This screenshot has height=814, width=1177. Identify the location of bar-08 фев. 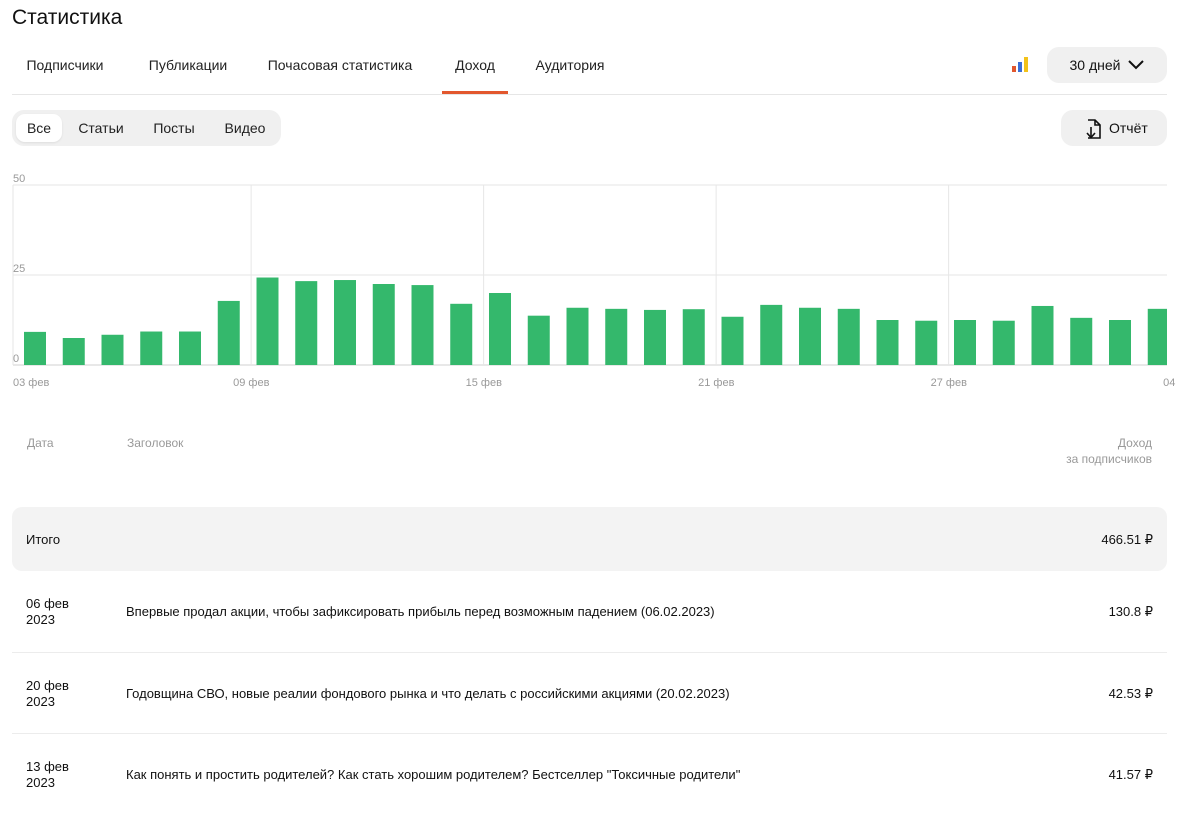
(228, 332).